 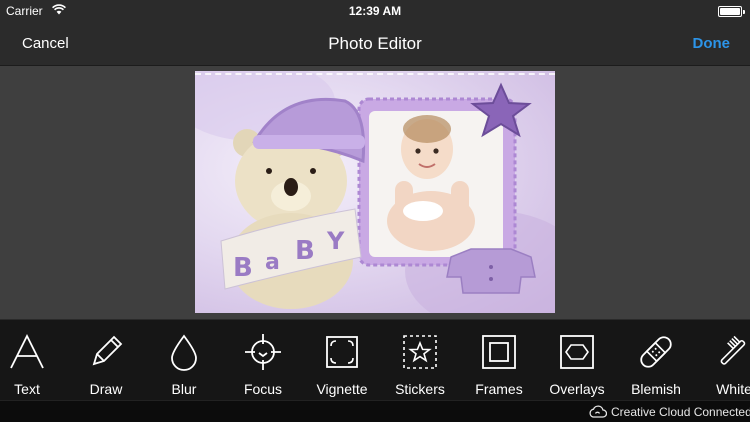 I want to click on star-sticker-icon, so click(x=420, y=352).